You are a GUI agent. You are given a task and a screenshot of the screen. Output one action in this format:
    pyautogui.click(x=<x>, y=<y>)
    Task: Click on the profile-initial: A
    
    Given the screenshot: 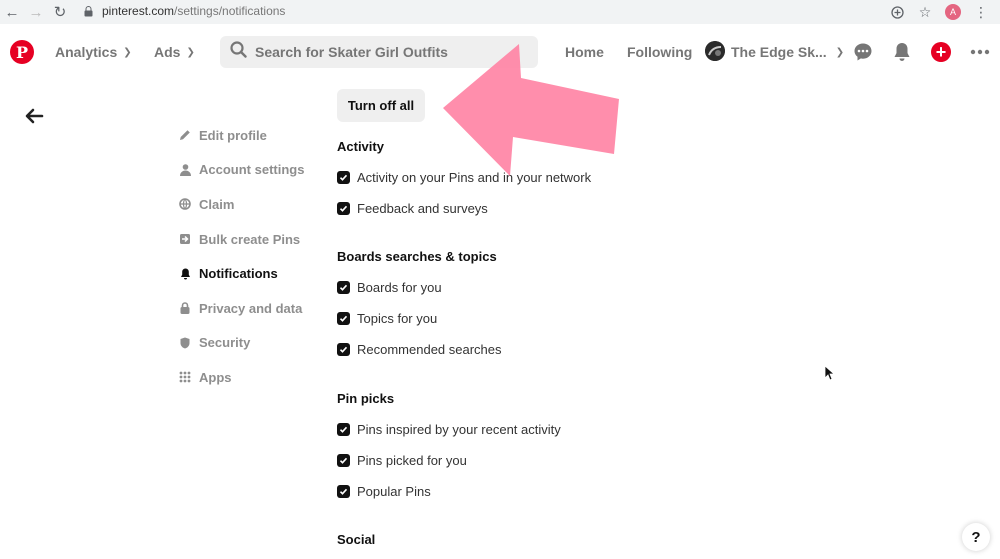 What is the action you would take?
    pyautogui.click(x=953, y=12)
    